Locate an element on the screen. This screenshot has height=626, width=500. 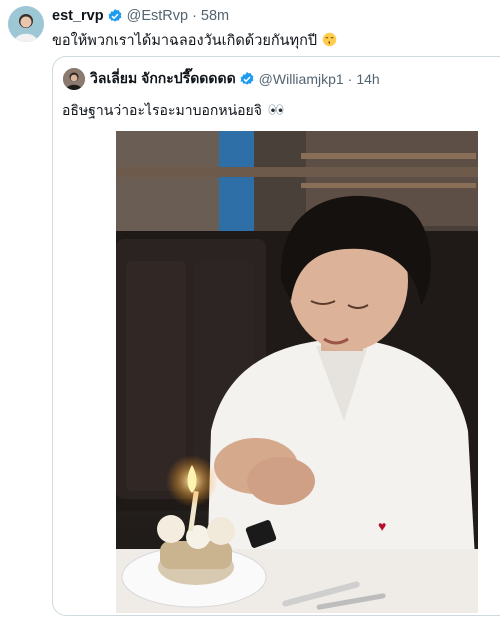
quoted-author-avatar is located at coordinates (74, 79).